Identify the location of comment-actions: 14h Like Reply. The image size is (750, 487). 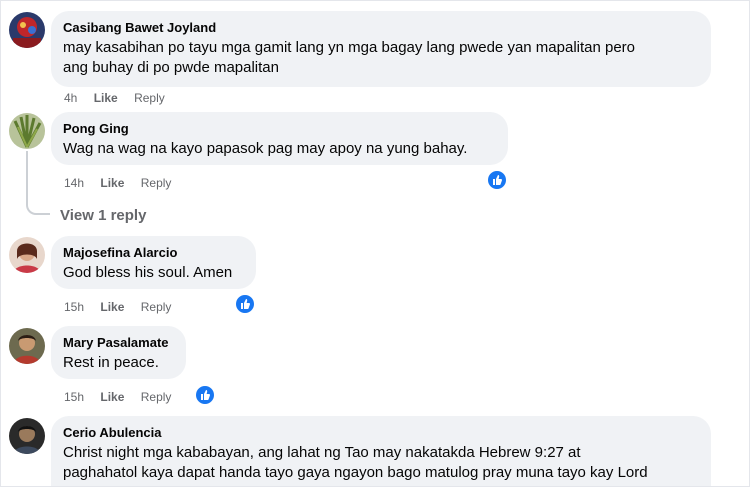
(124, 183).